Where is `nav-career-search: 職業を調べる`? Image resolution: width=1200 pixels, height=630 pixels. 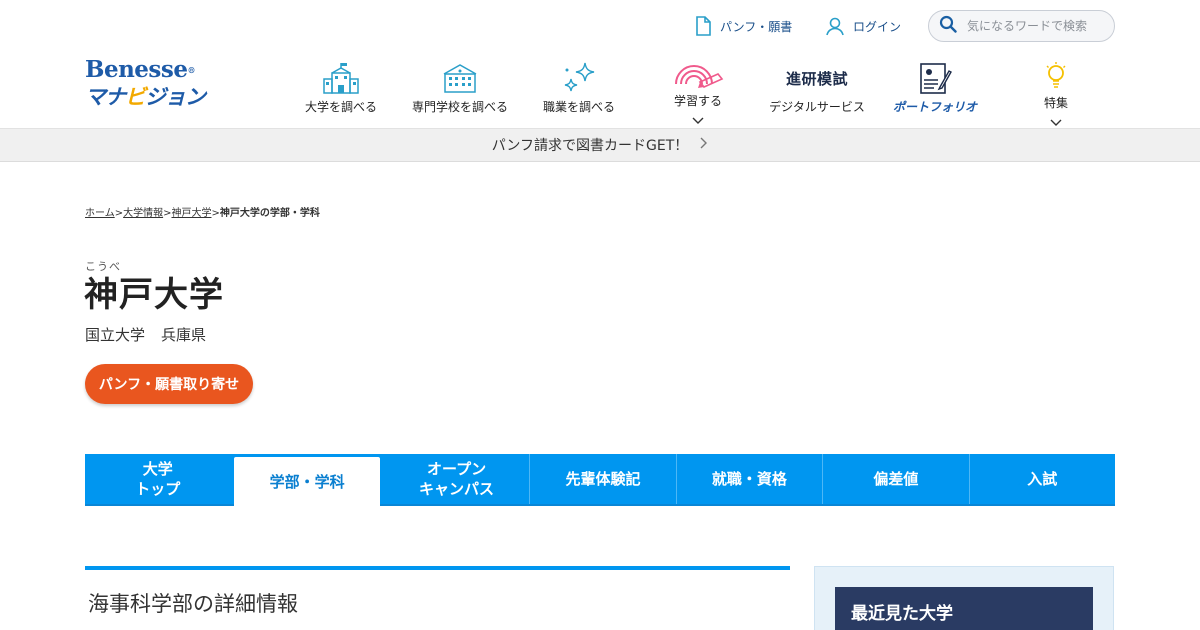
nav-career-search: 職業を調べる is located at coordinates (579, 94).